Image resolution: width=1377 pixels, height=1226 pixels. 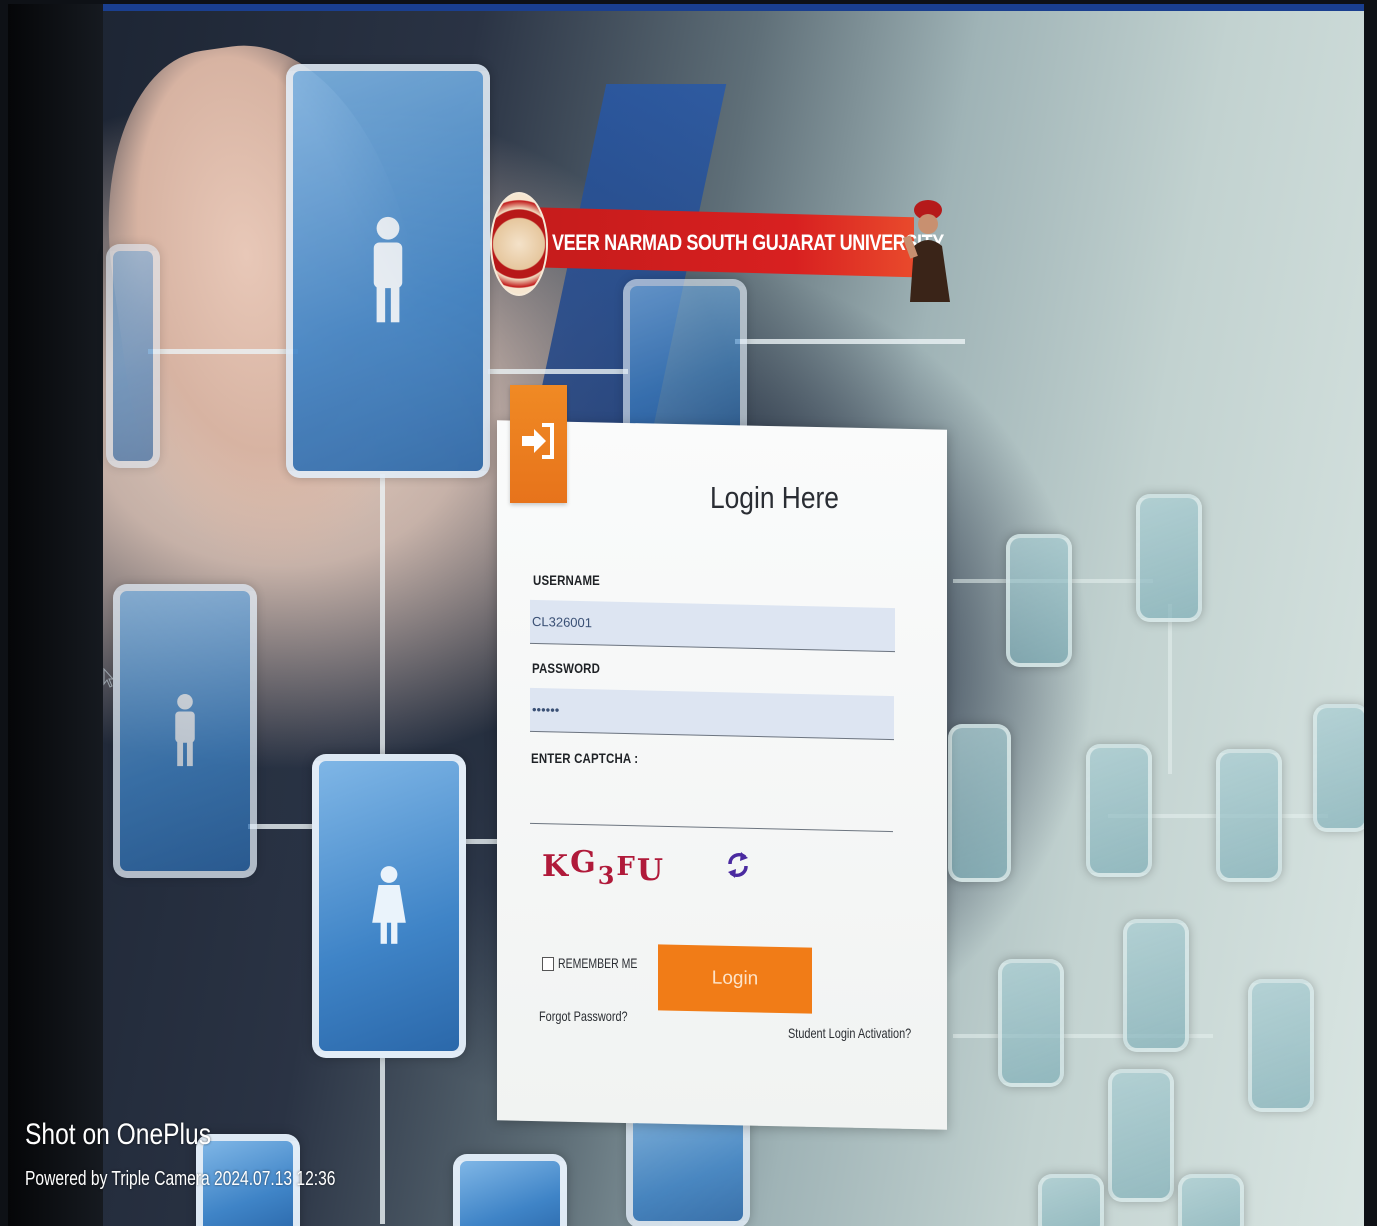 What do you see at coordinates (584, 862) in the screenshot?
I see `captcha-char: G` at bounding box center [584, 862].